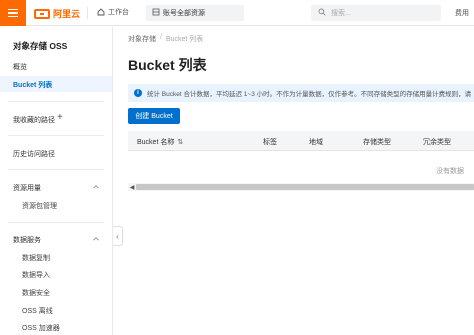 Image resolution: width=474 pixels, height=335 pixels. Describe the element at coordinates (36, 293) in the screenshot. I see `sidebar-item-data-security: 数据安全` at that location.